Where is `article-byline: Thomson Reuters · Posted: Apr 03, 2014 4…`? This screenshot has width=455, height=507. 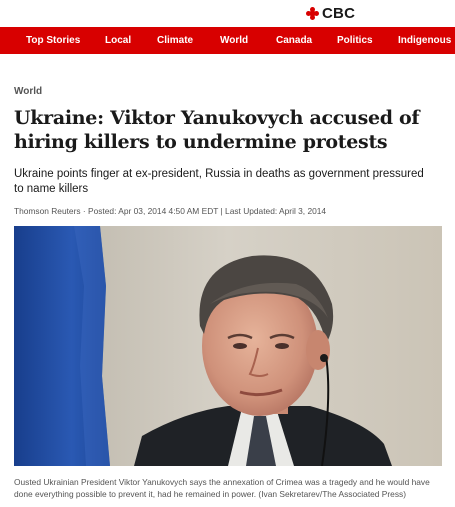
article-byline: Thomson Reuters · Posted: Apr 03, 2014 4… is located at coordinates (170, 211).